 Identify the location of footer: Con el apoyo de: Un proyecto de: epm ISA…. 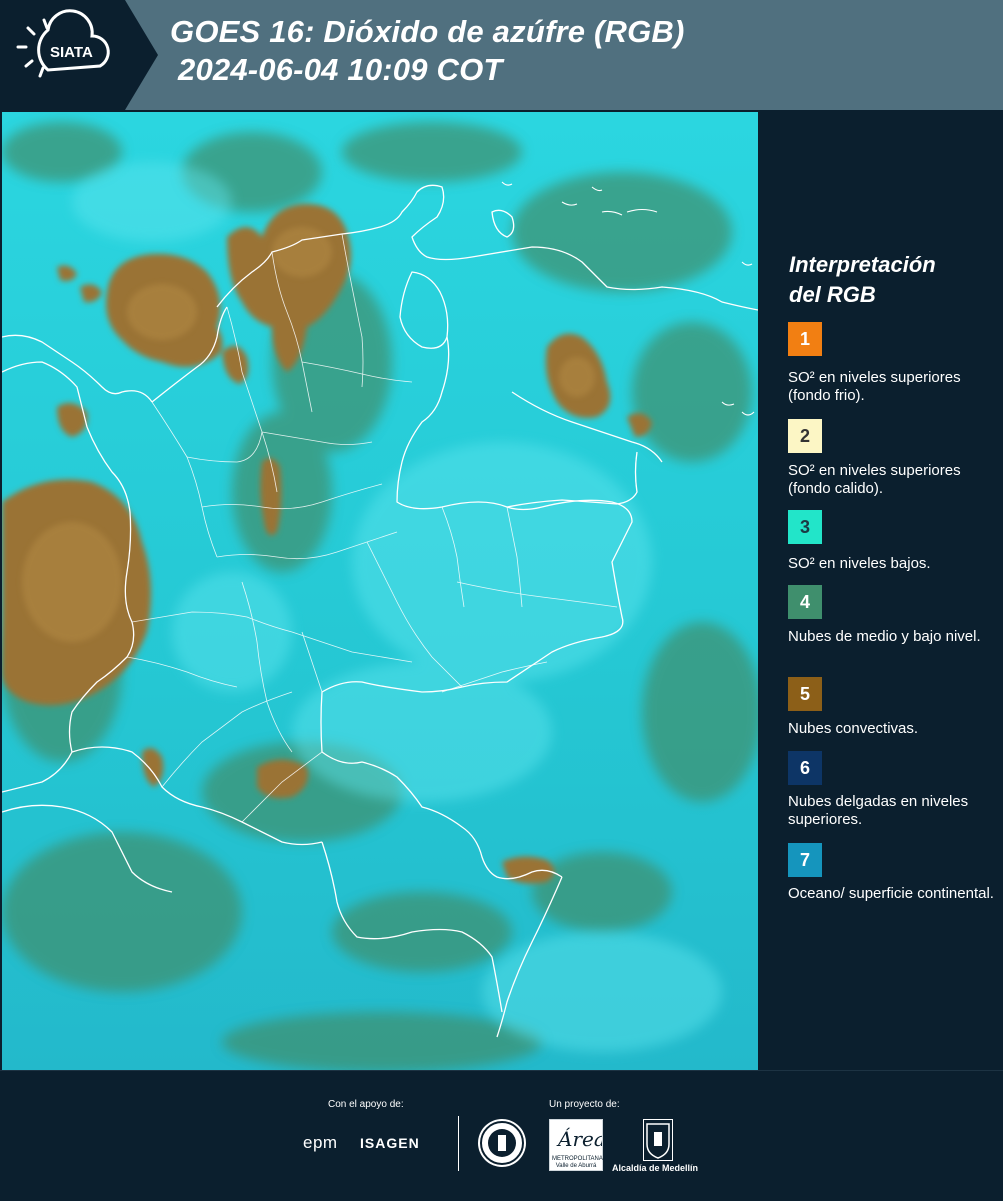
(501, 1135).